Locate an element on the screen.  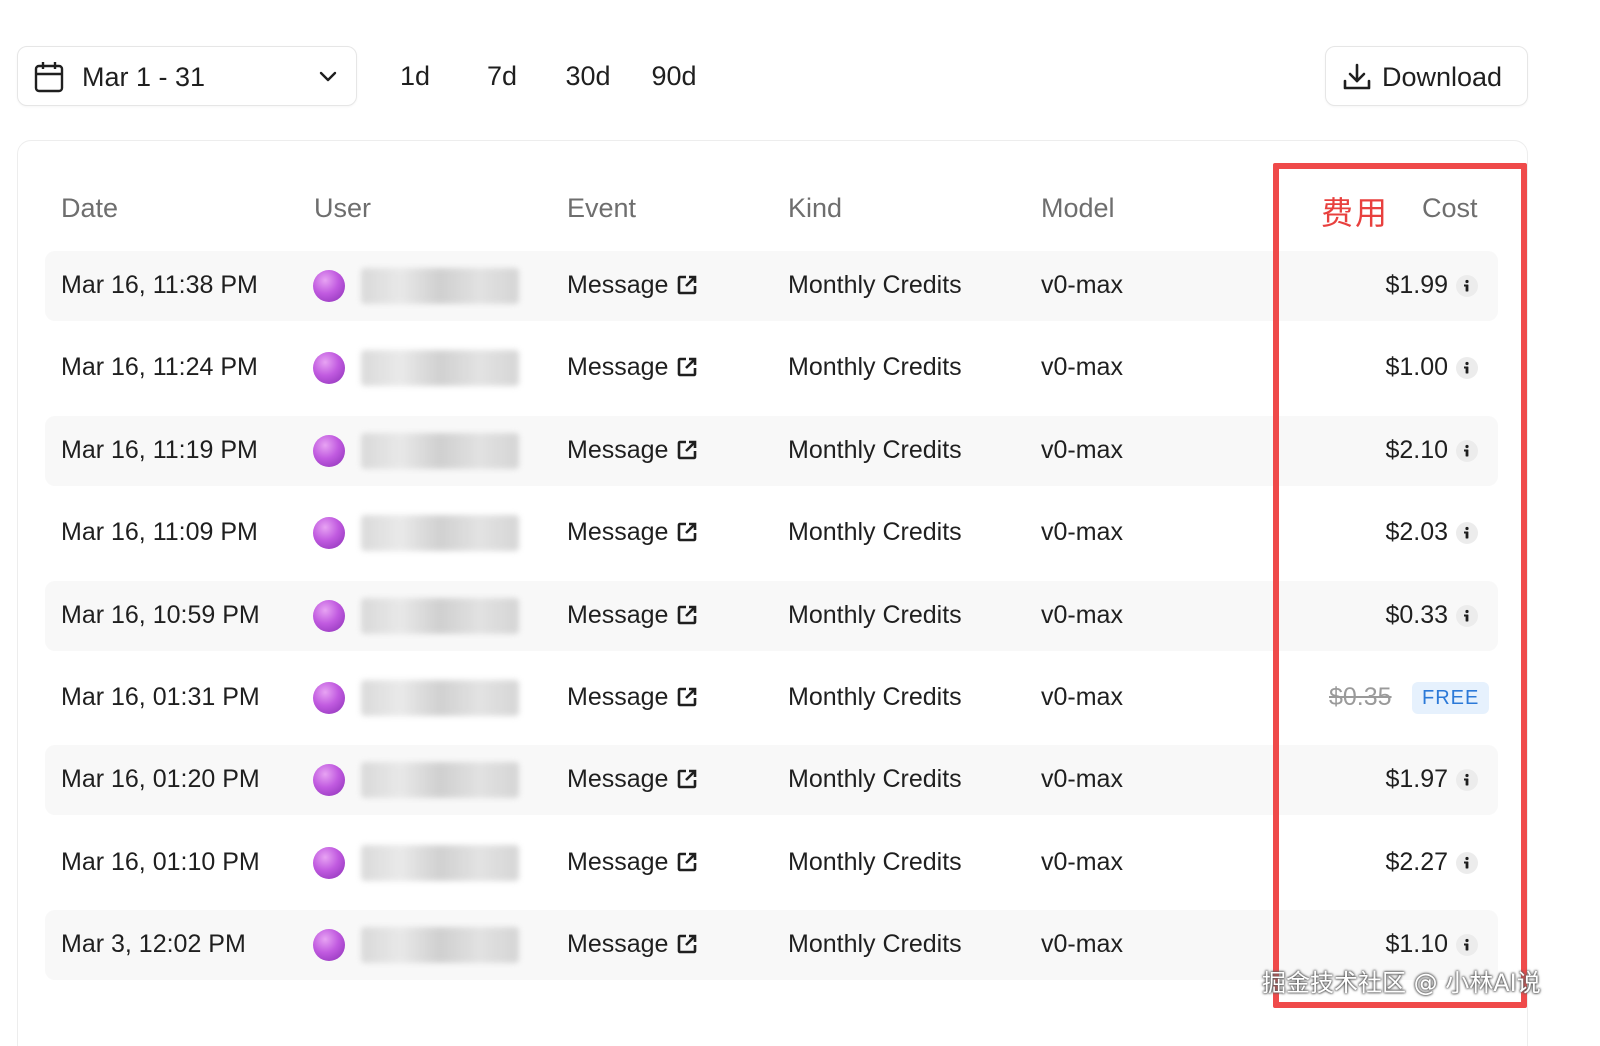
column-header-event: Event is located at coordinates (601, 208).